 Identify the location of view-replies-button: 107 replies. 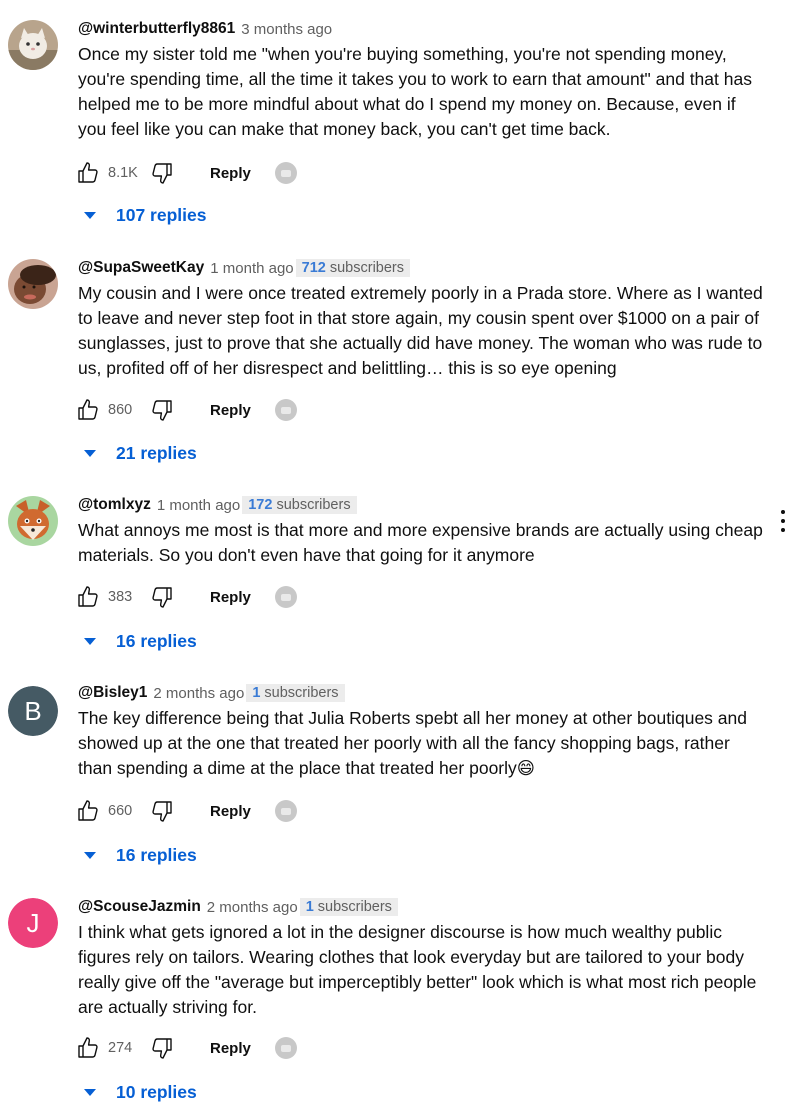
(145, 215).